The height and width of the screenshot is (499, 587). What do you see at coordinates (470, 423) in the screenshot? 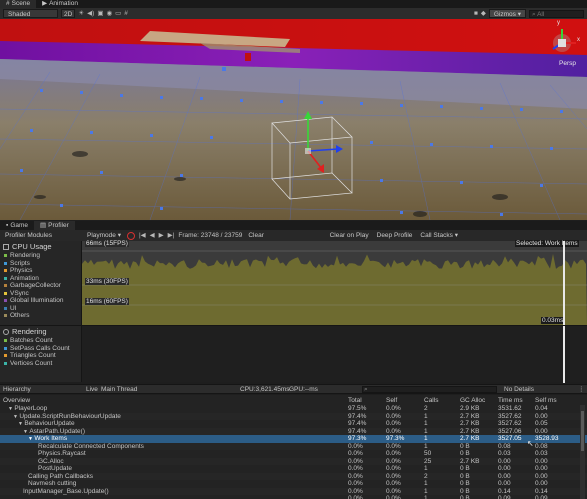
I see `cell-gc: 2.7 KB` at bounding box center [470, 423].